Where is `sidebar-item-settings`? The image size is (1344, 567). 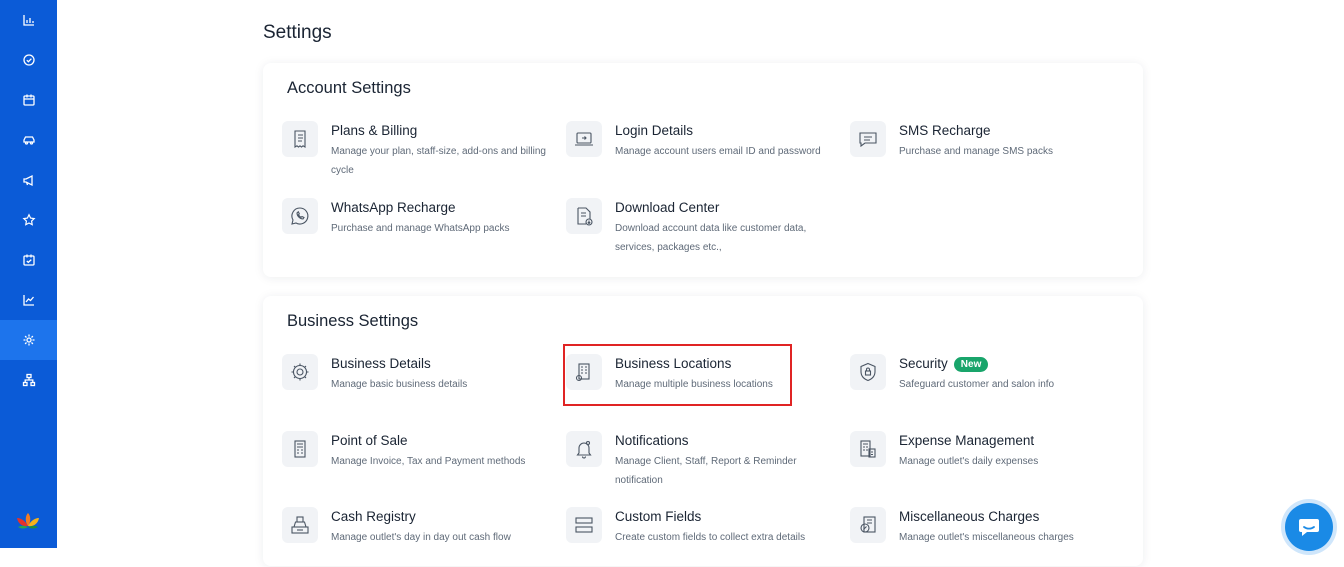 sidebar-item-settings is located at coordinates (28, 340).